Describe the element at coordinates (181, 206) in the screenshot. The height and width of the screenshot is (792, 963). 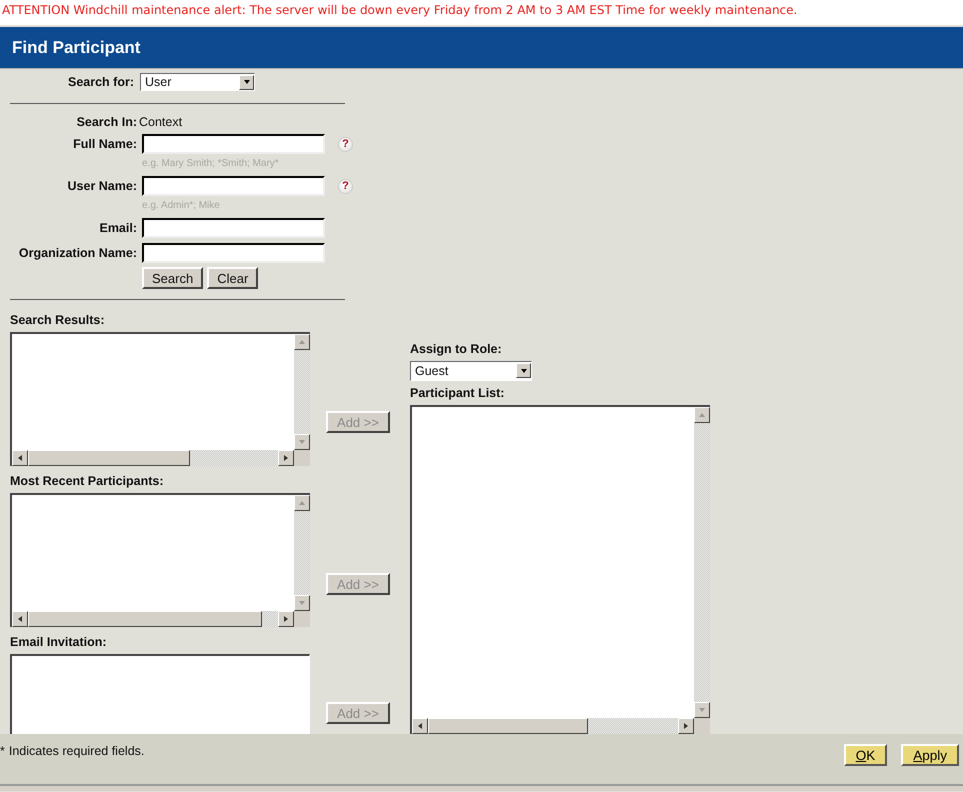
I see `field-hint: e.g. Admin*; Mike` at that location.